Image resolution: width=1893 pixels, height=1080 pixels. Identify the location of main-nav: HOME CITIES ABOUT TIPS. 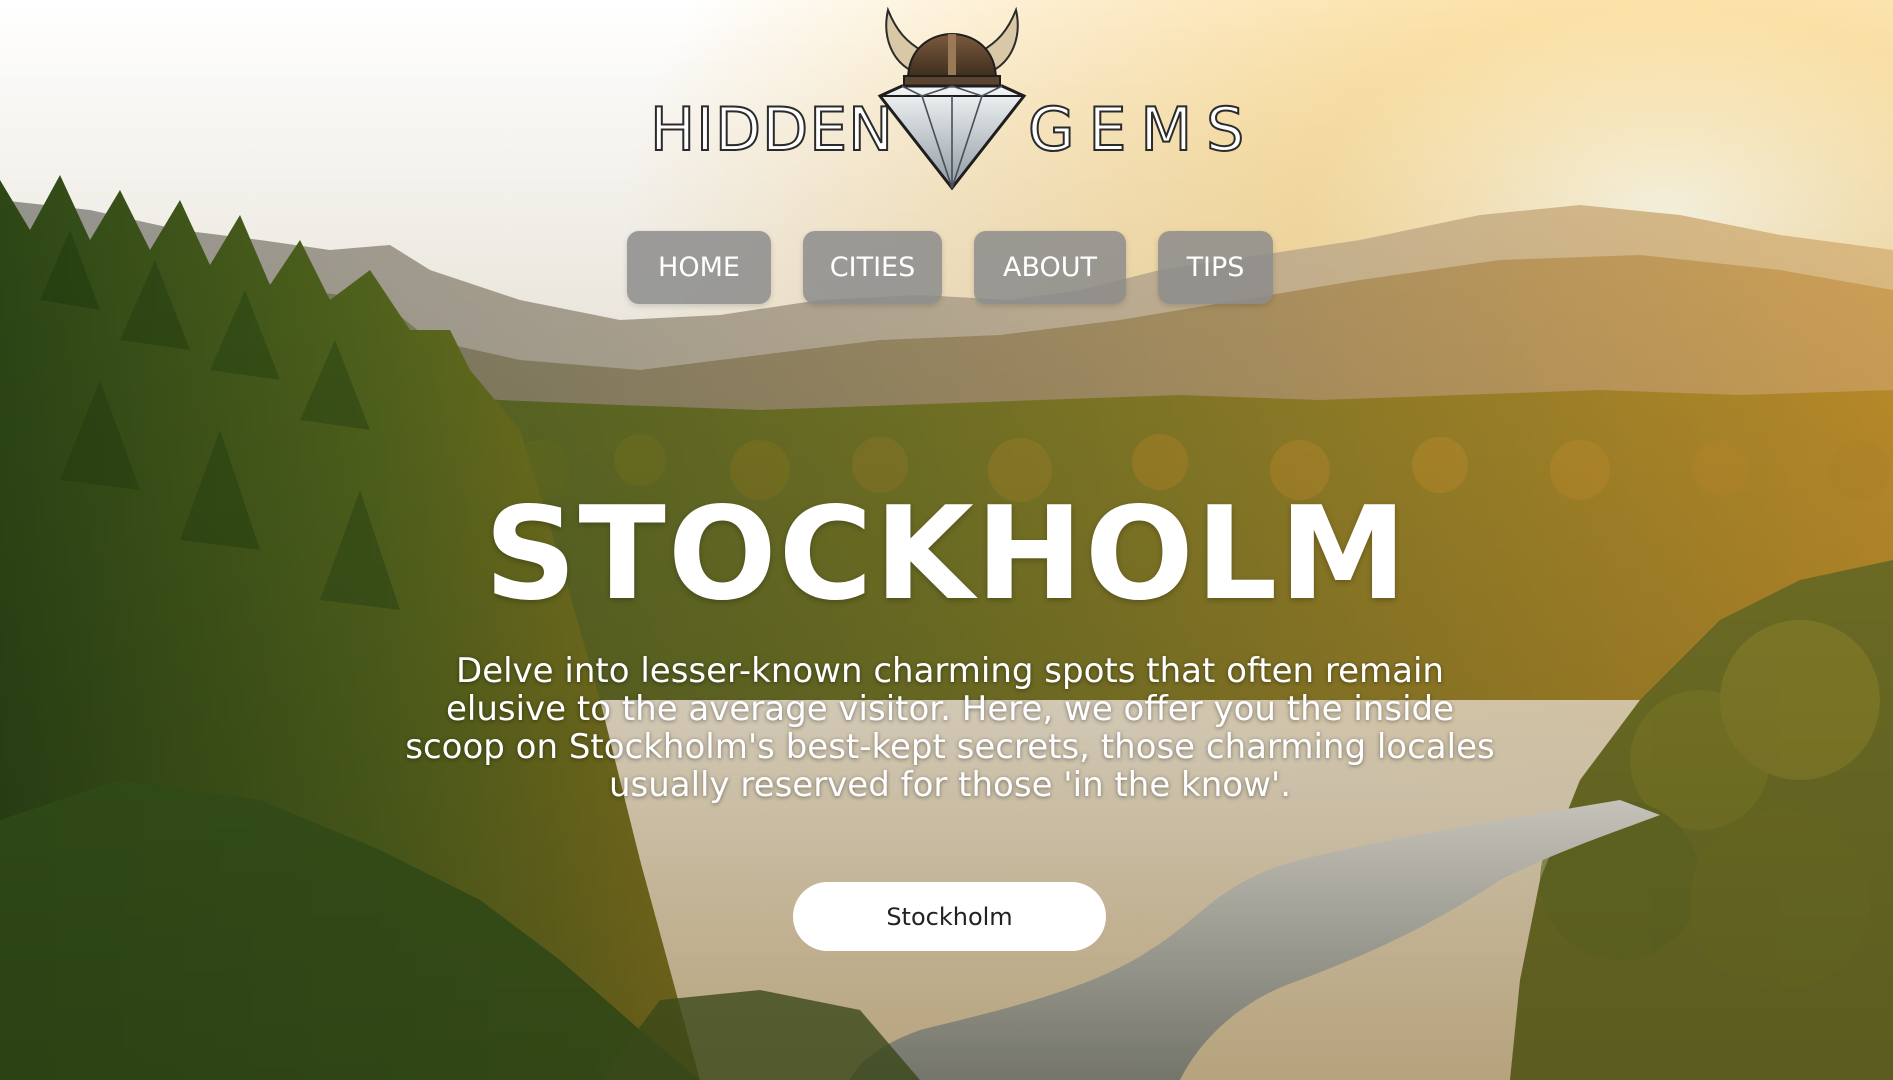
(950, 267).